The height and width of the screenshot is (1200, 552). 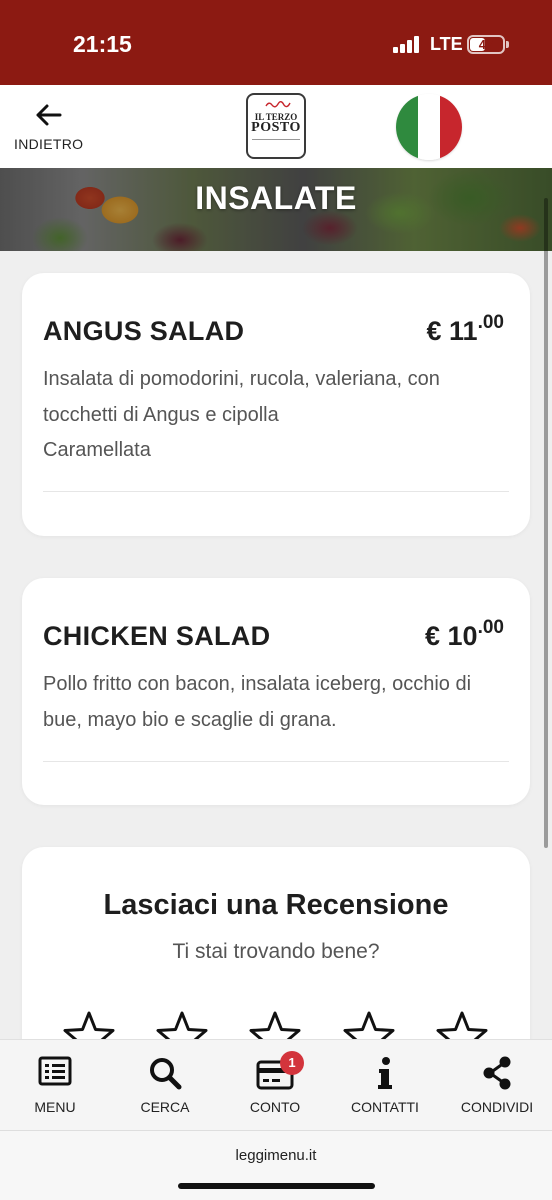 I want to click on flag-green-stripe, so click(x=407, y=127).